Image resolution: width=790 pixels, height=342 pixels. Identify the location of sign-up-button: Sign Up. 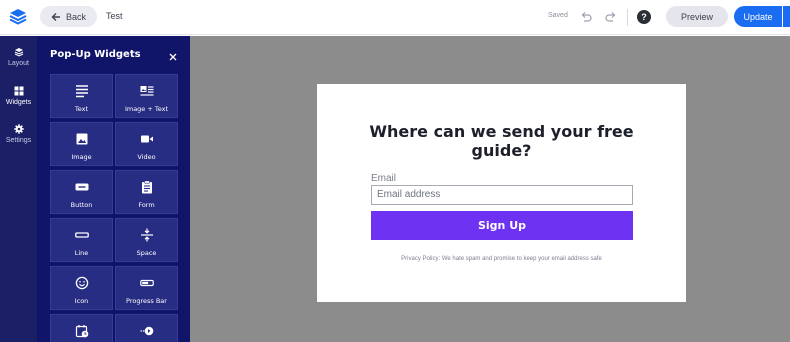
(502, 225).